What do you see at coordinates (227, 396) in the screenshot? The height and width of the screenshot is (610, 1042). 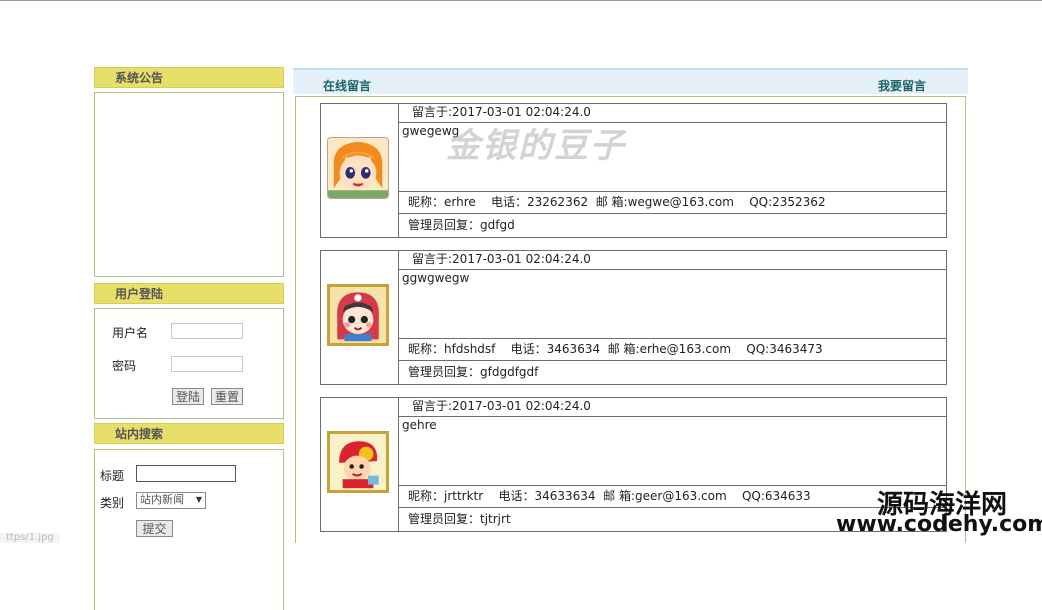 I see `reset-button: 重置` at bounding box center [227, 396].